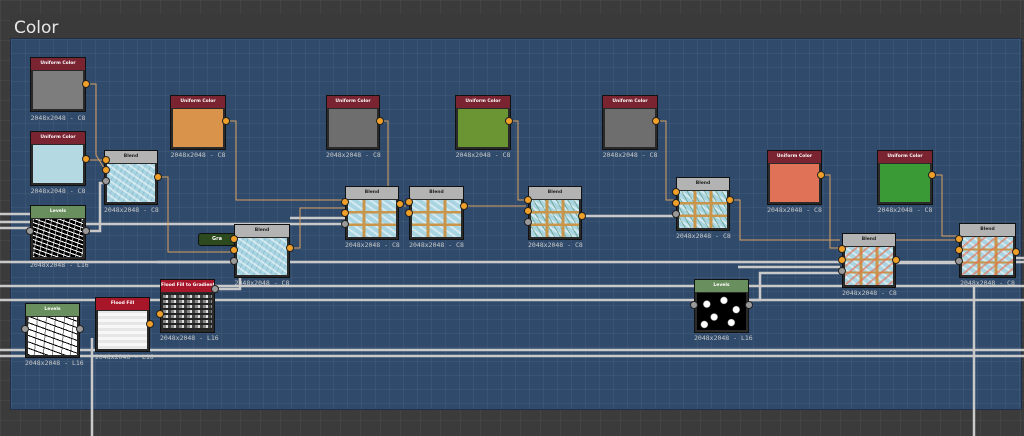  What do you see at coordinates (122, 304) in the screenshot?
I see `node-header: Flood Fill` at bounding box center [122, 304].